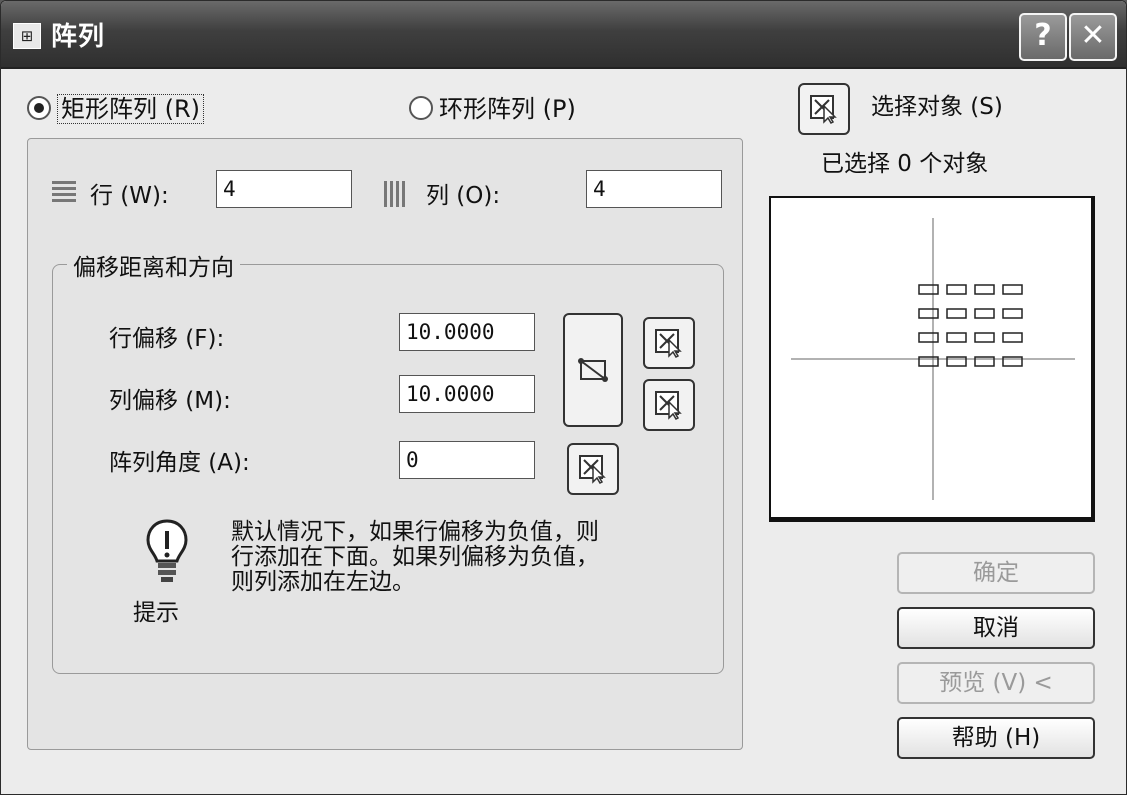 The height and width of the screenshot is (795, 1127). I want to click on offset-group-title: 偏移距离和方向, so click(153, 265).